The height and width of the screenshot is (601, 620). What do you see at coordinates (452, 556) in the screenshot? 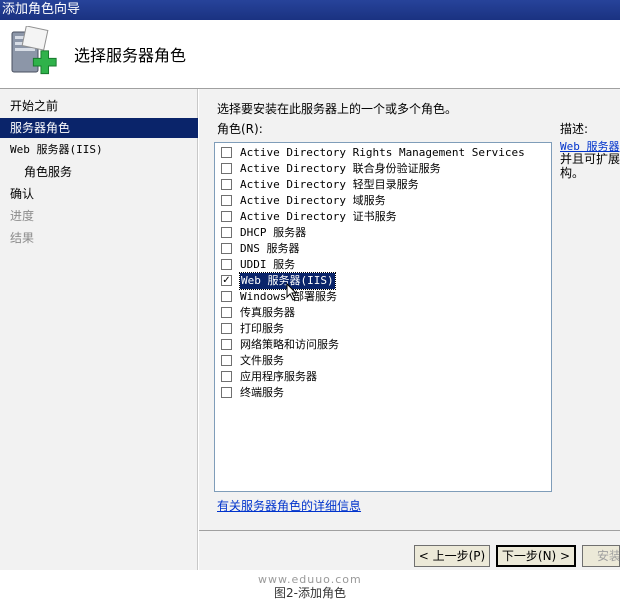
I see `back-button: < 上一步(P)` at bounding box center [452, 556].